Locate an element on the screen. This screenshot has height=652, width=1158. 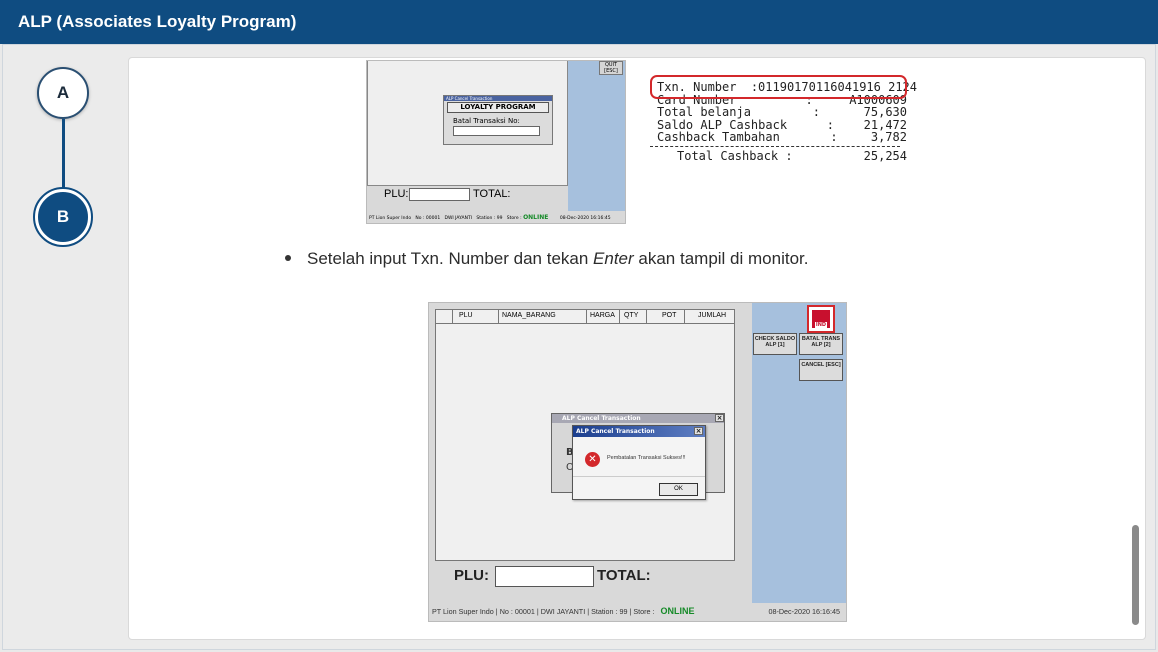
quit-esc-button: QUIT [ESC] is located at coordinates (611, 68).